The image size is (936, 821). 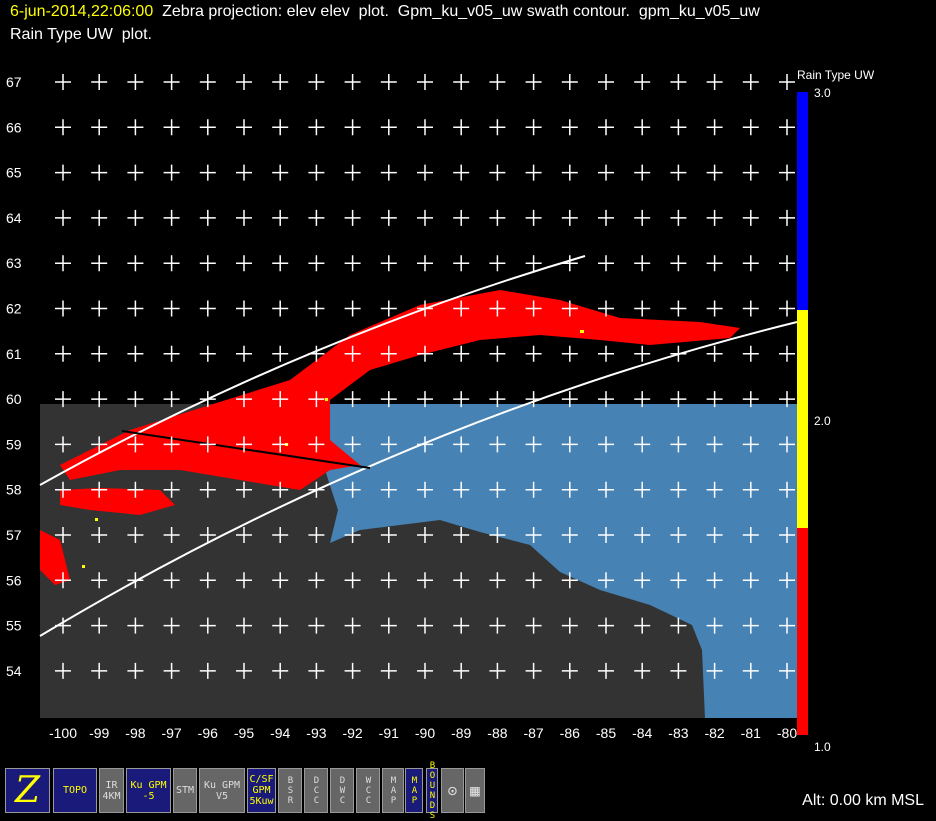 I want to click on toolbar-button-: ⊙, so click(x=452, y=790).